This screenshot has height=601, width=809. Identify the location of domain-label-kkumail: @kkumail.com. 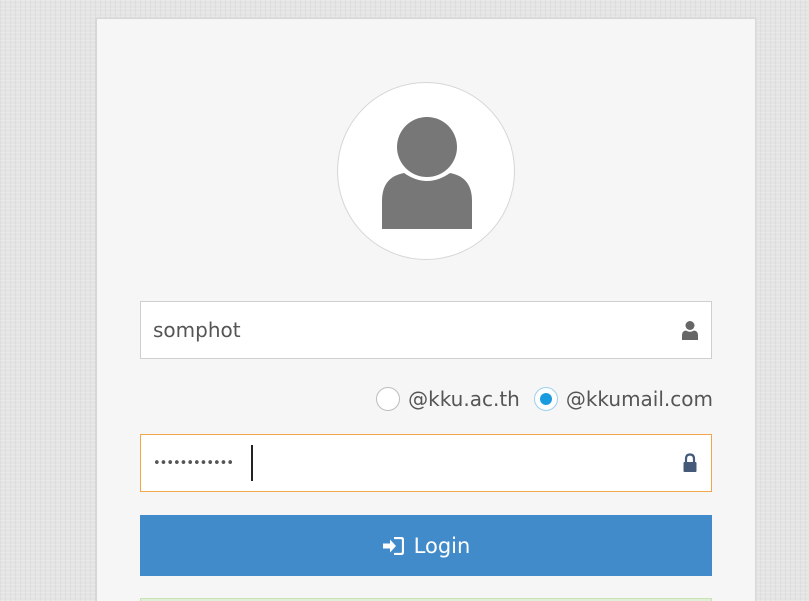
(639, 399).